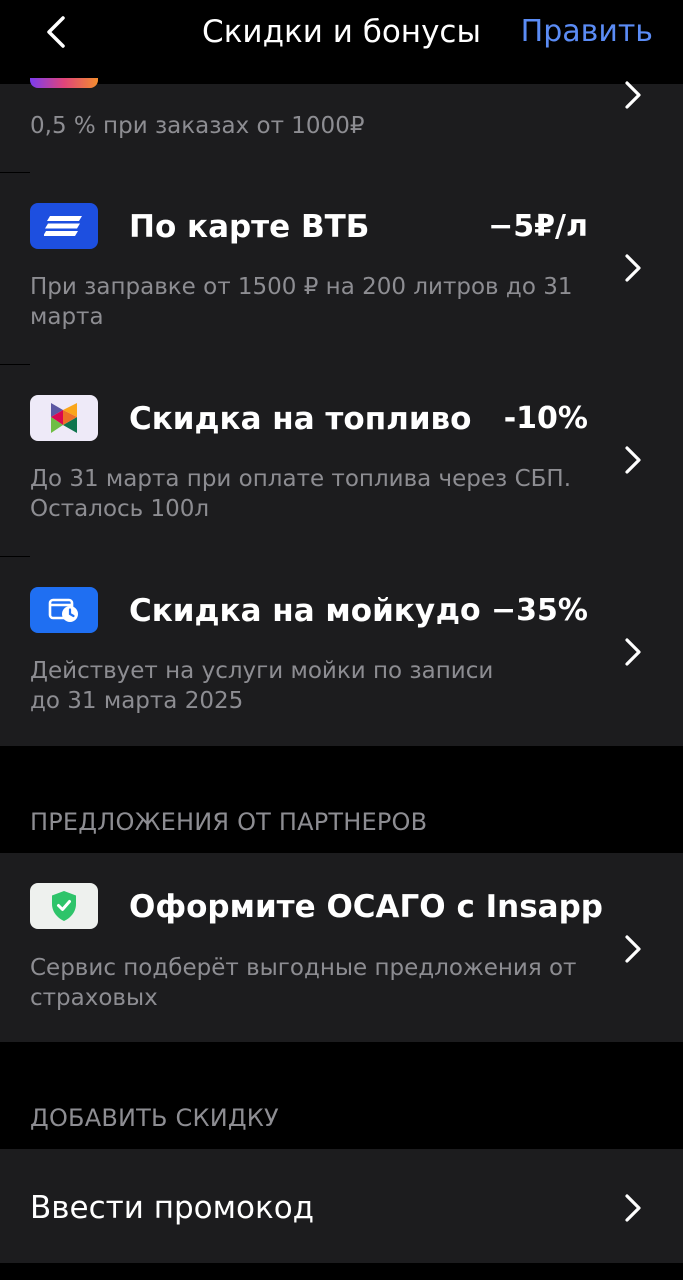 This screenshot has width=683, height=1280. I want to click on nav-header: Скидки и бонусы Править, so click(341, 42).